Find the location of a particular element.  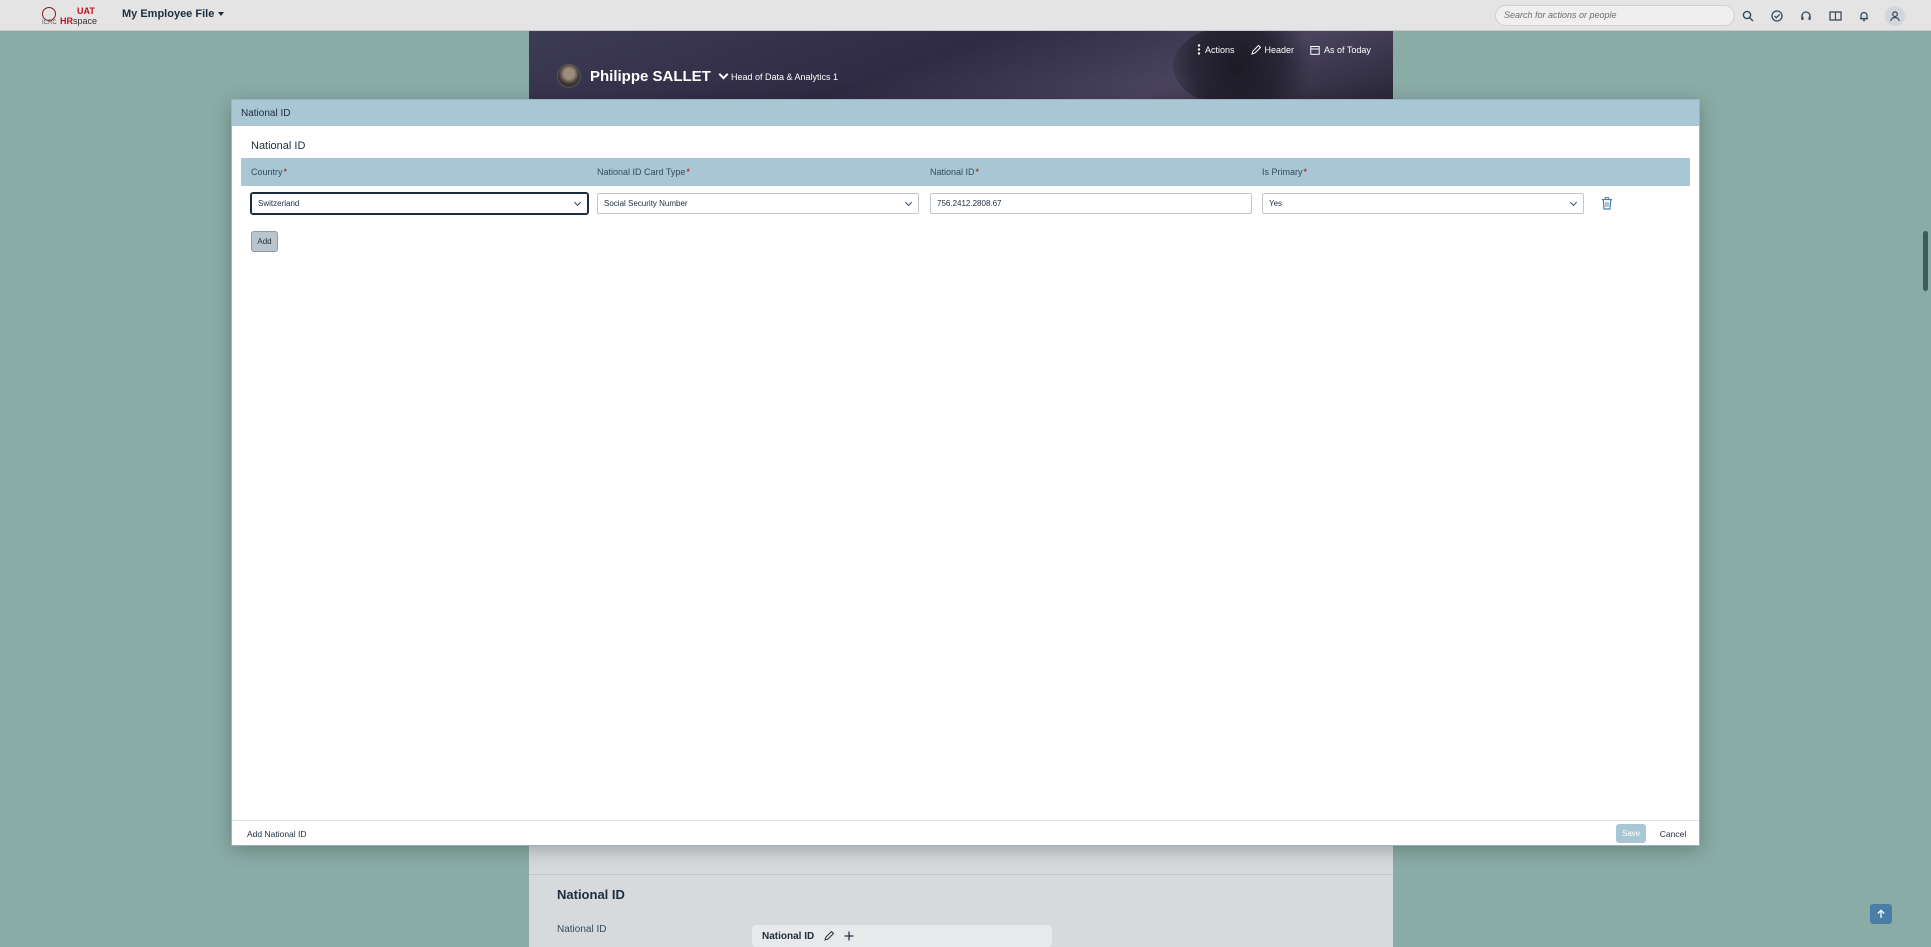

header-label: Header is located at coordinates (1279, 49).